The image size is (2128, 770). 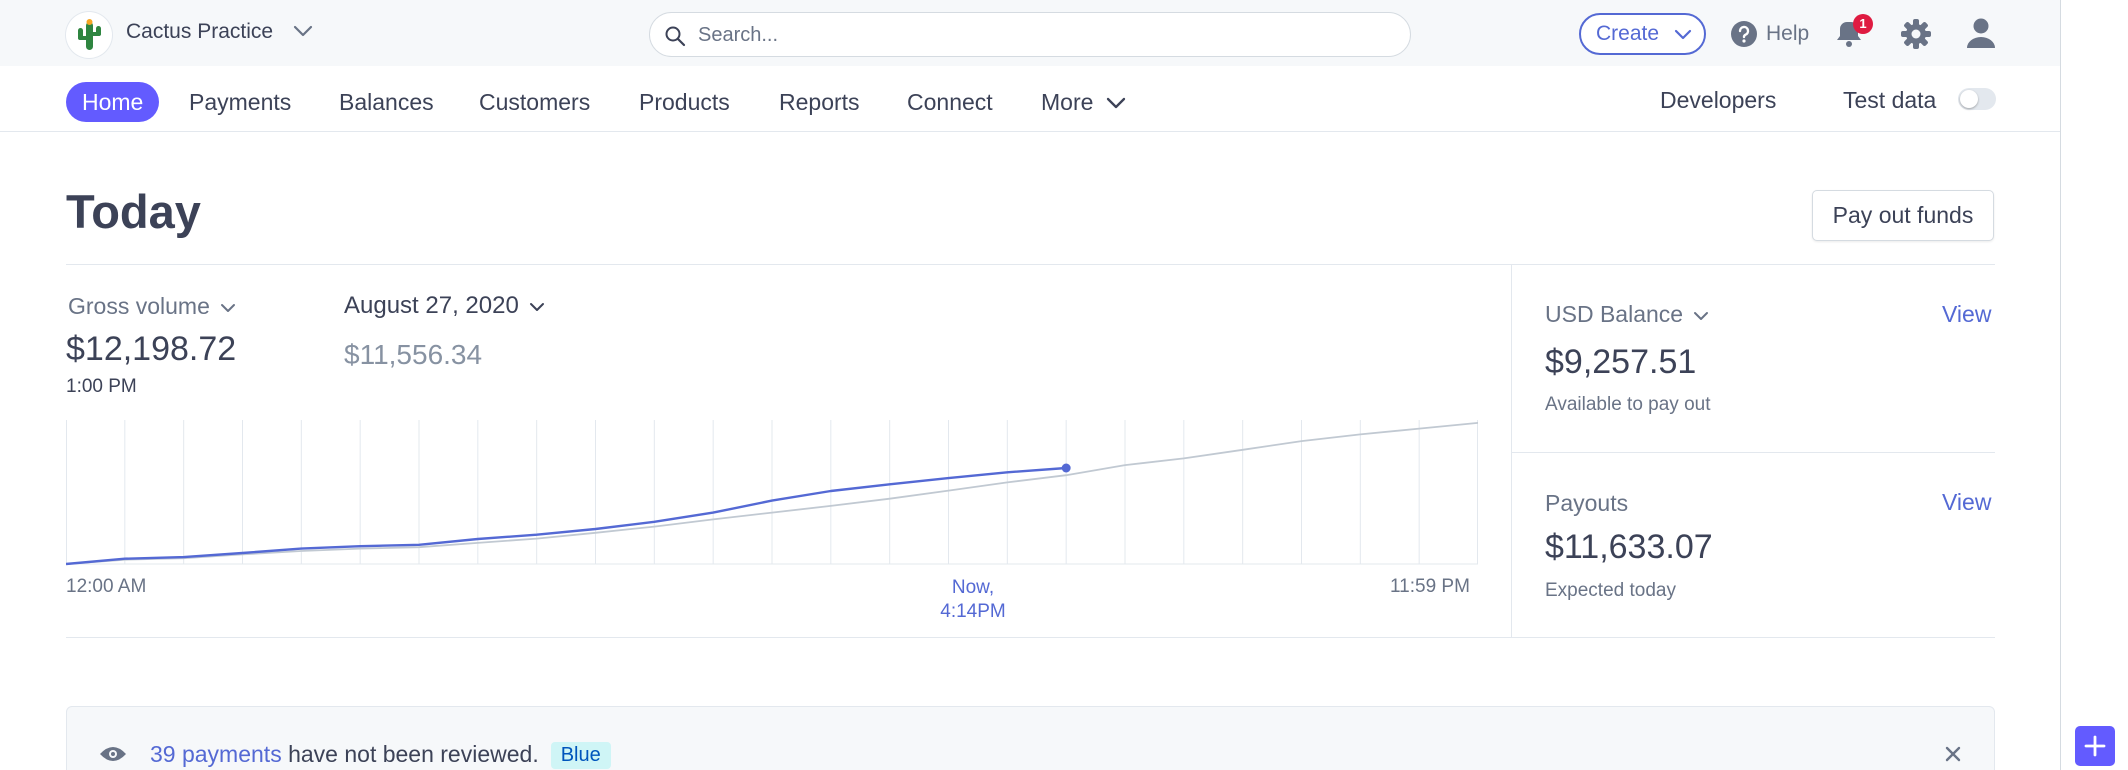 I want to click on top-bar: Cactus Practice Create Help 1, so click(x=1030, y=33).